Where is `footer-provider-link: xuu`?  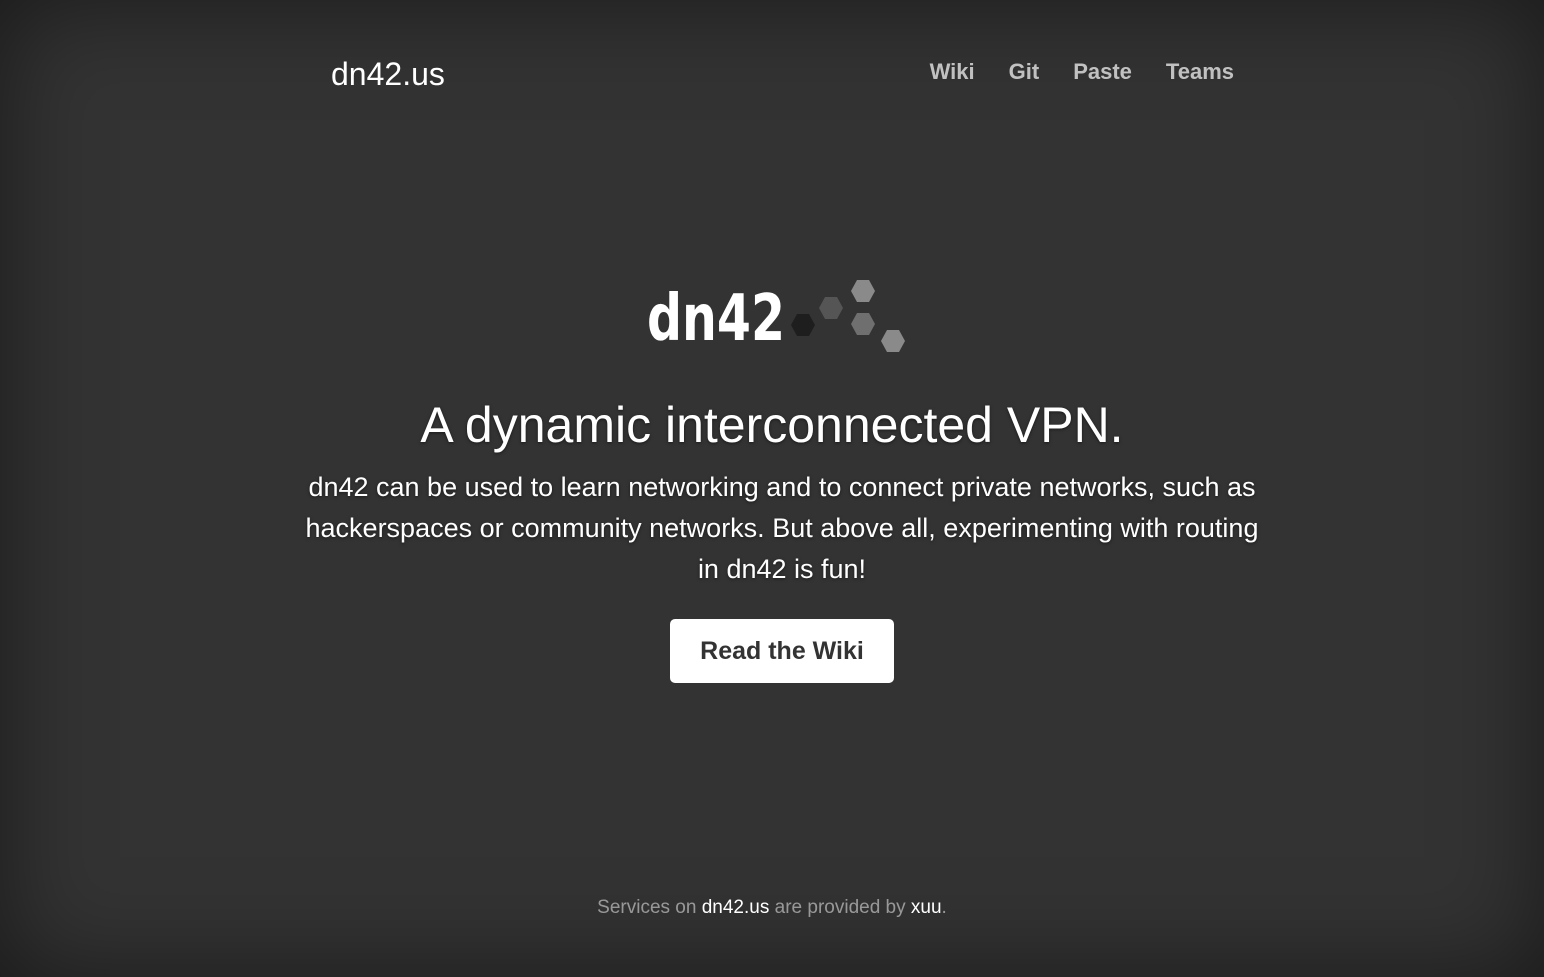 footer-provider-link: xuu is located at coordinates (926, 907).